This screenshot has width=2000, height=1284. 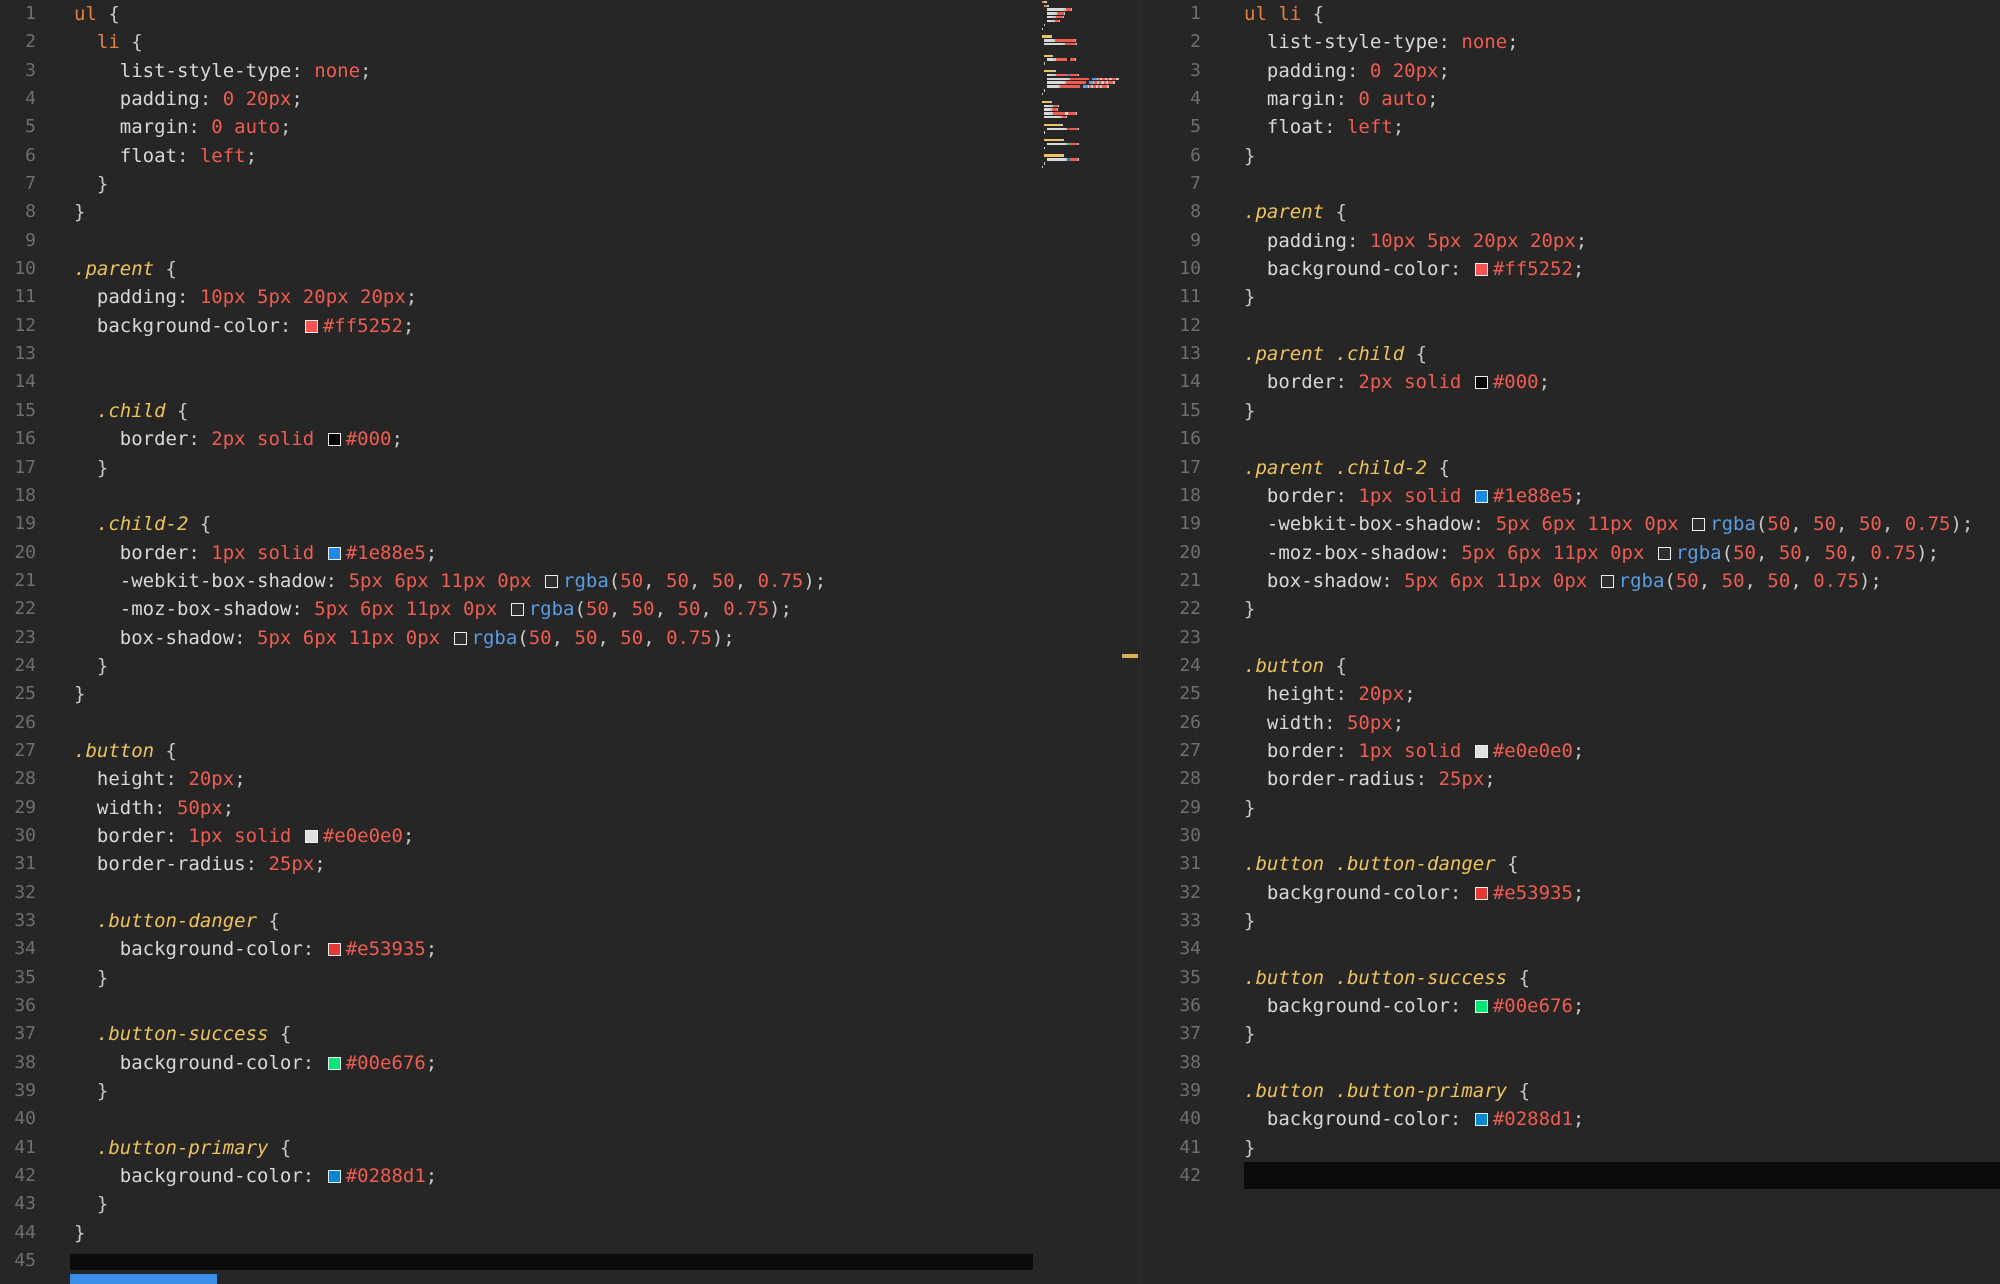 I want to click on code-line: 15 .child {, so click(x=570, y=411).